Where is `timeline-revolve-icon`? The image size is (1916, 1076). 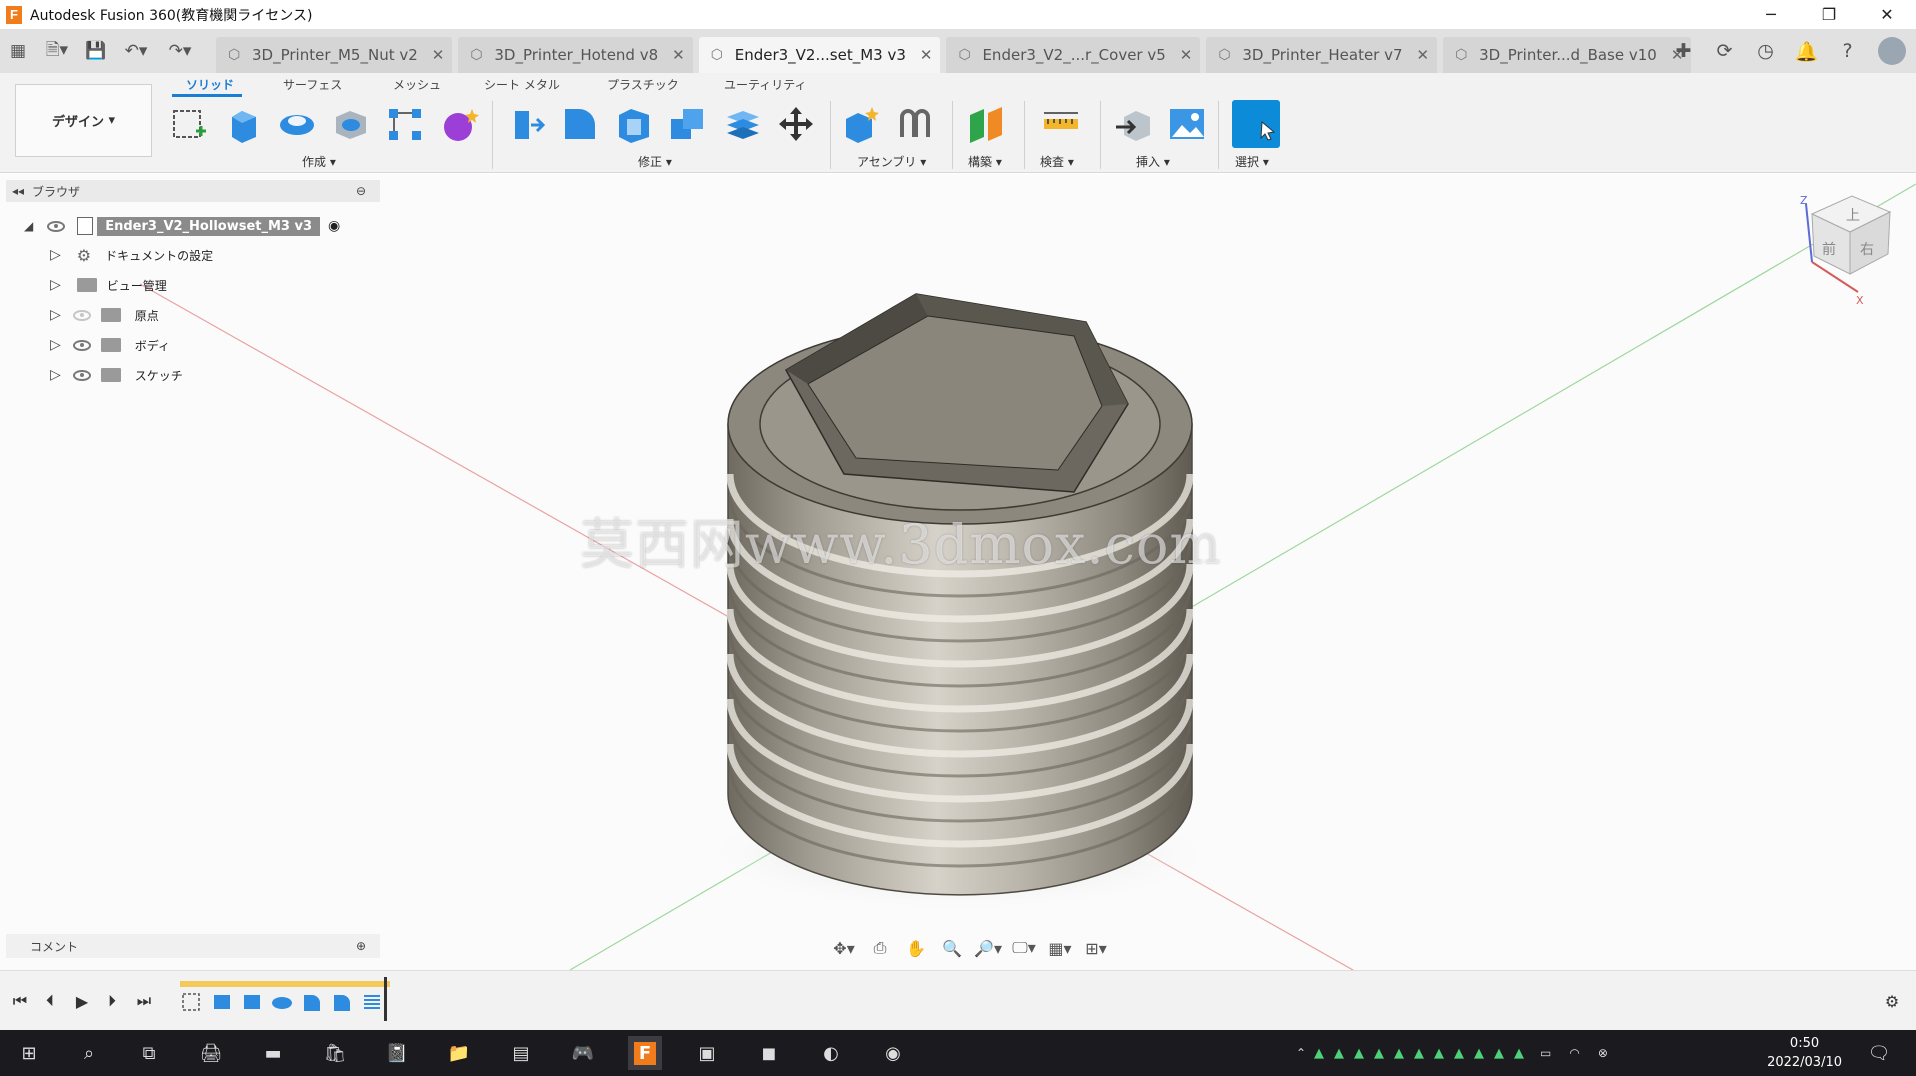 timeline-revolve-icon is located at coordinates (282, 1002).